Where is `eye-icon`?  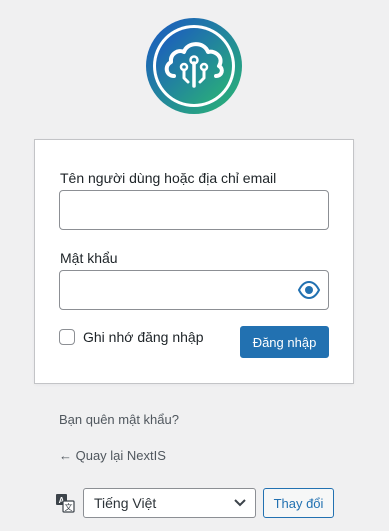
eye-icon is located at coordinates (309, 290).